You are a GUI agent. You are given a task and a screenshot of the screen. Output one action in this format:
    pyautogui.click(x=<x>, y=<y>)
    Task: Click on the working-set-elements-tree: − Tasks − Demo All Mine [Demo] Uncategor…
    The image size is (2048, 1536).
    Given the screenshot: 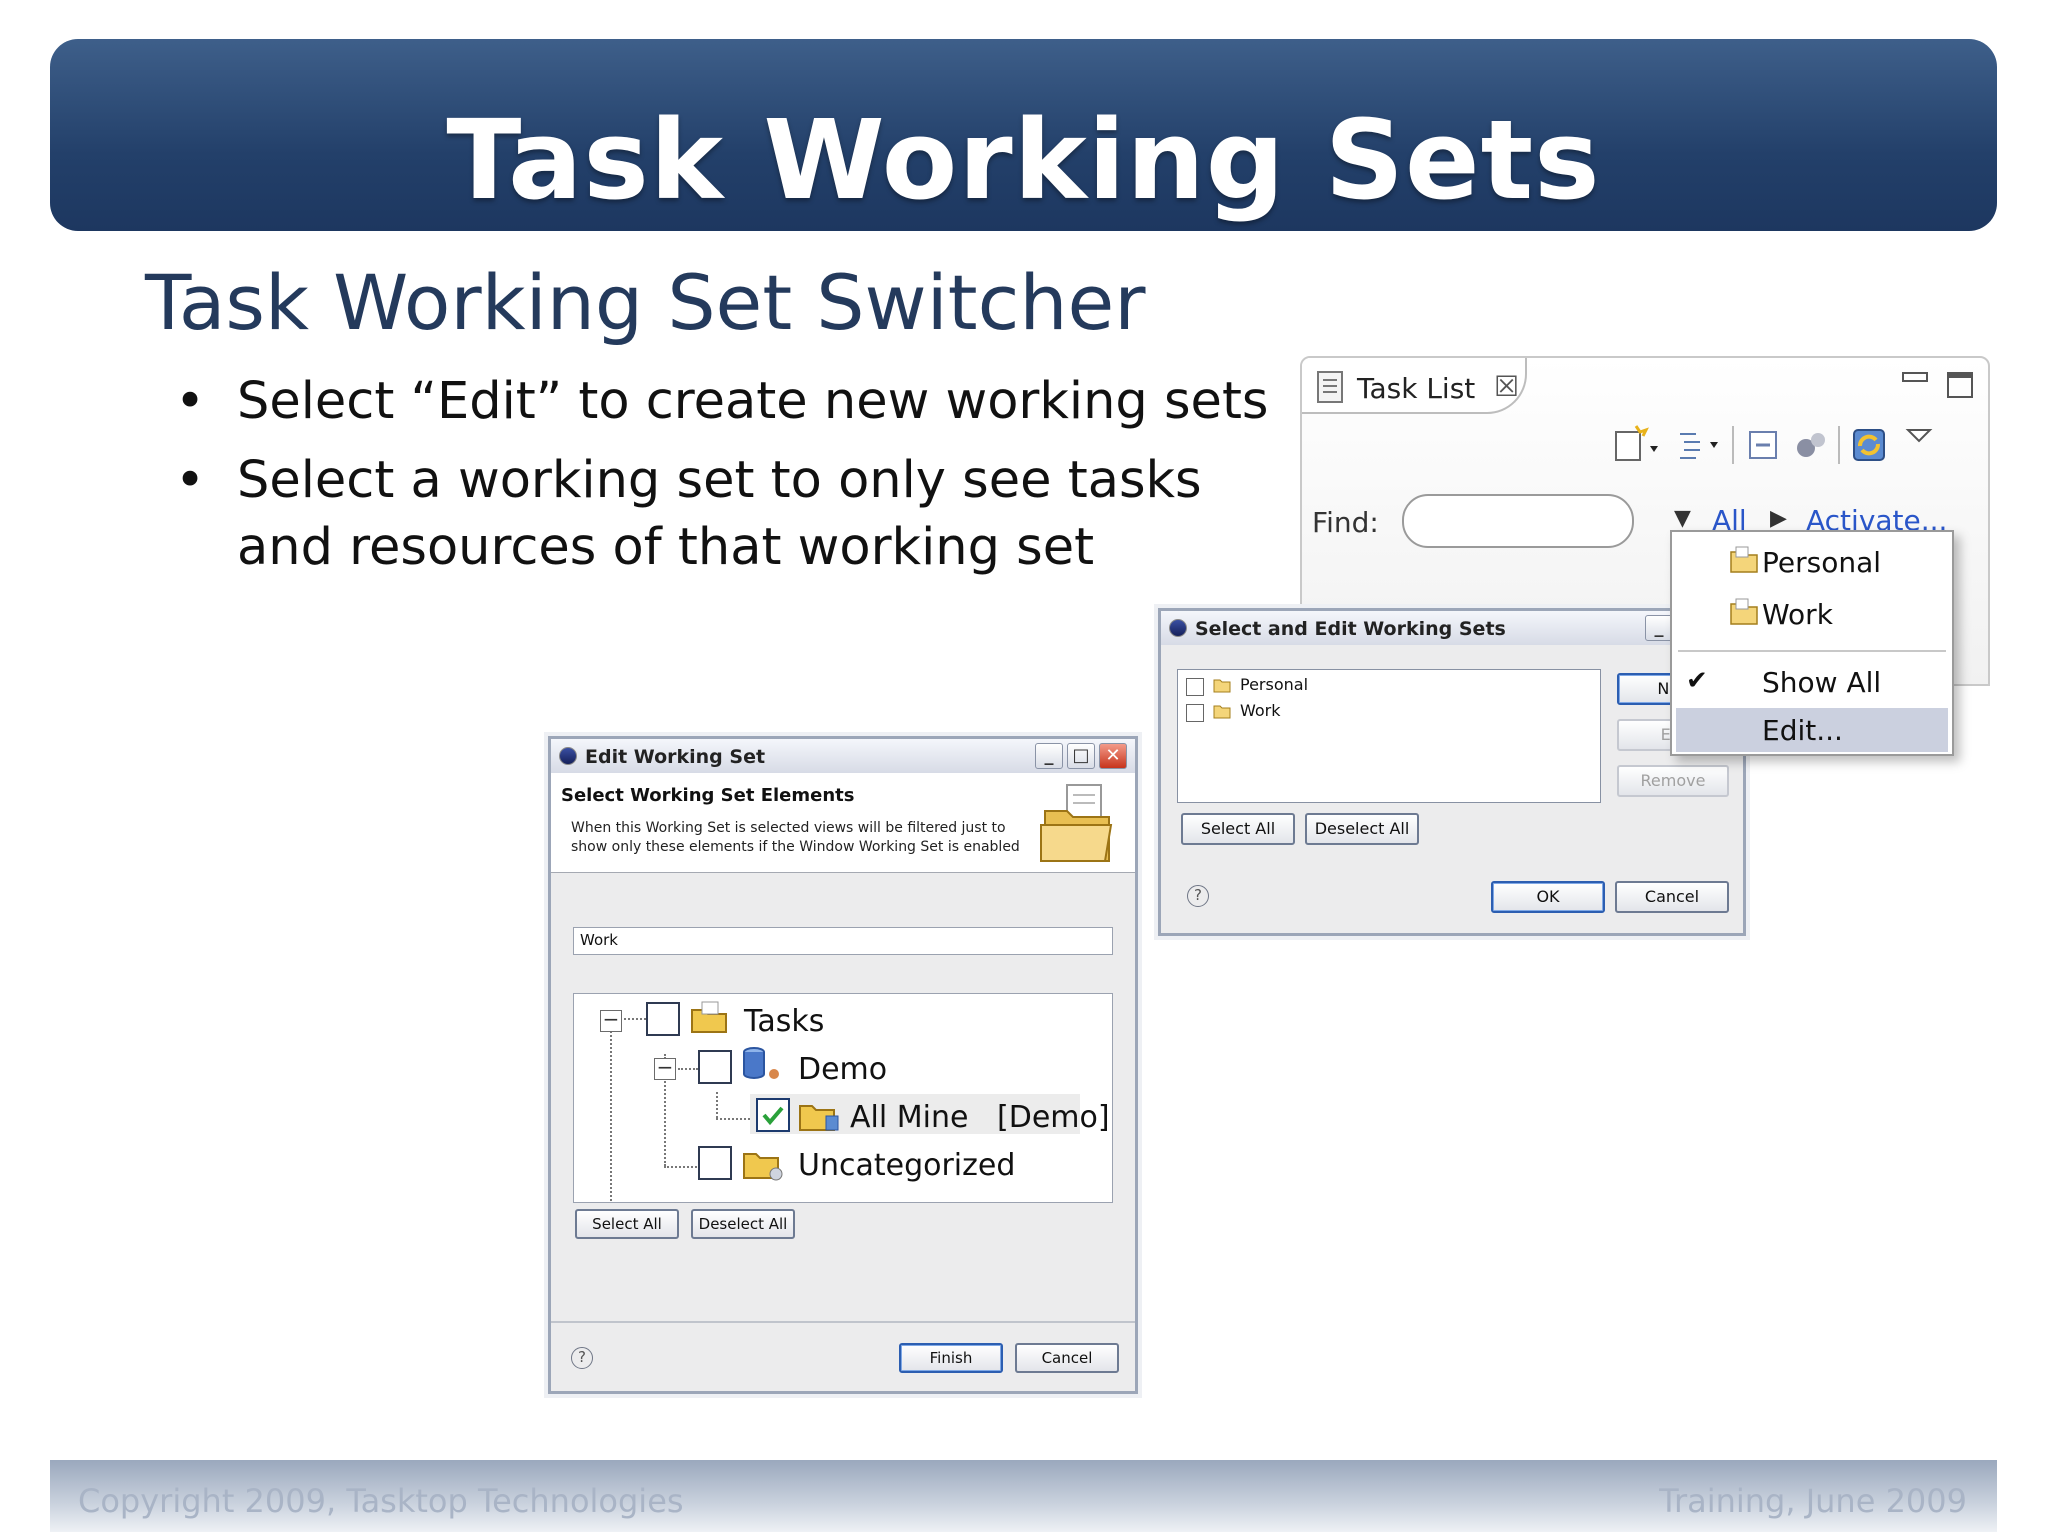 What is the action you would take?
    pyautogui.click(x=843, y=1098)
    